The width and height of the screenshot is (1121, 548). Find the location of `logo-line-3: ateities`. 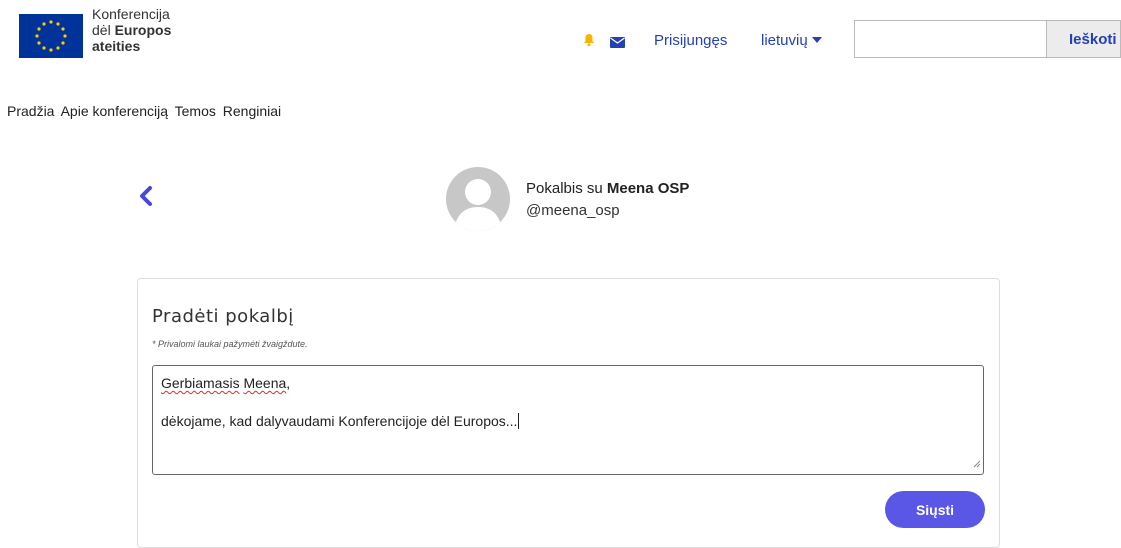

logo-line-3: ateities is located at coordinates (116, 46).